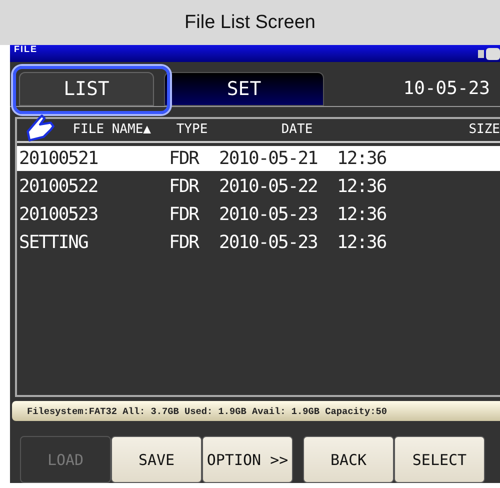  I want to click on soft-key-button: SELECT, so click(439, 459).